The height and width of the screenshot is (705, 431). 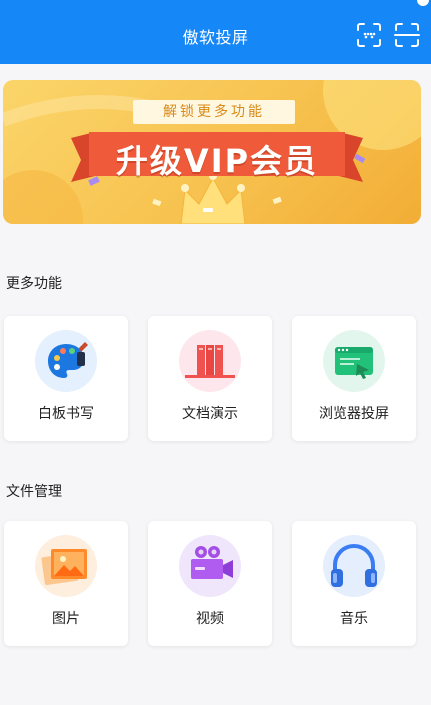 I want to click on books-icon, so click(x=210, y=361).